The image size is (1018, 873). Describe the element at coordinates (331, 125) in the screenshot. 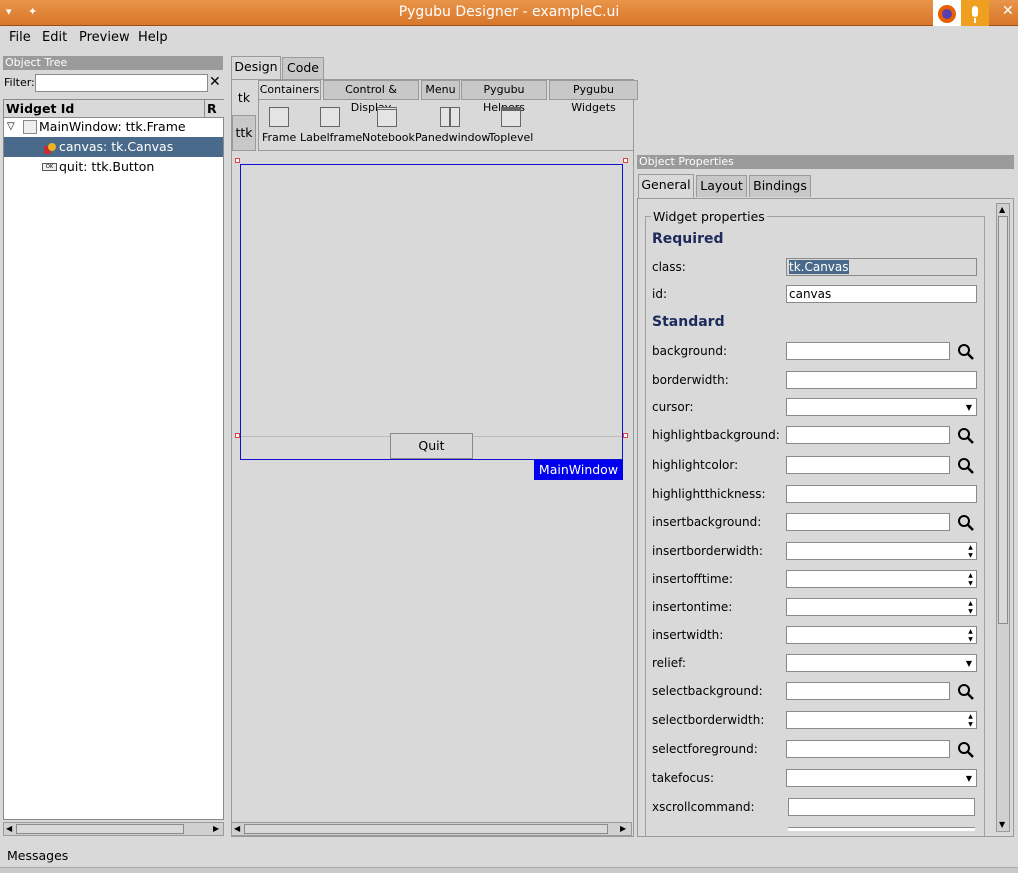

I see `palette-item-labelframe: Labelframe` at that location.